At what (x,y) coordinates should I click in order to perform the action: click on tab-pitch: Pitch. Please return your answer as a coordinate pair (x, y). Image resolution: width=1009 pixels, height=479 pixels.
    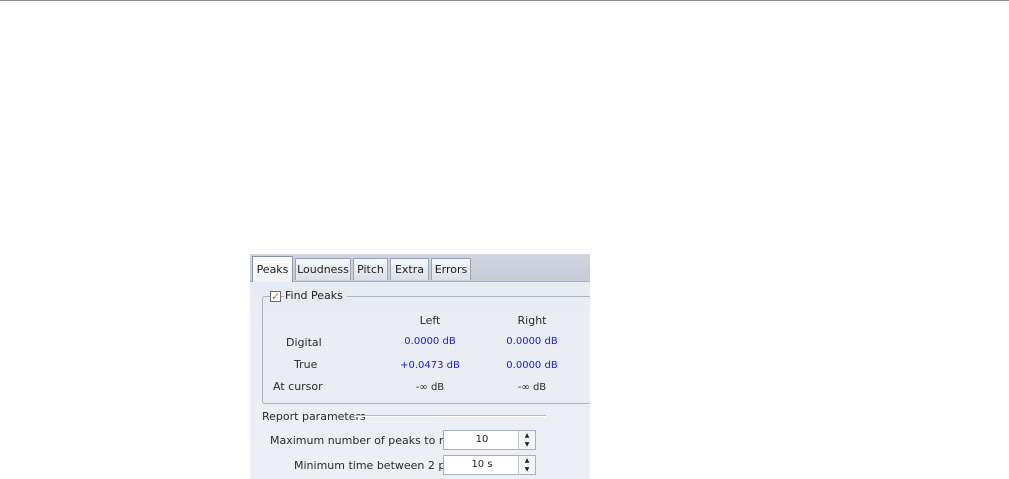
    Looking at the image, I should click on (370, 269).